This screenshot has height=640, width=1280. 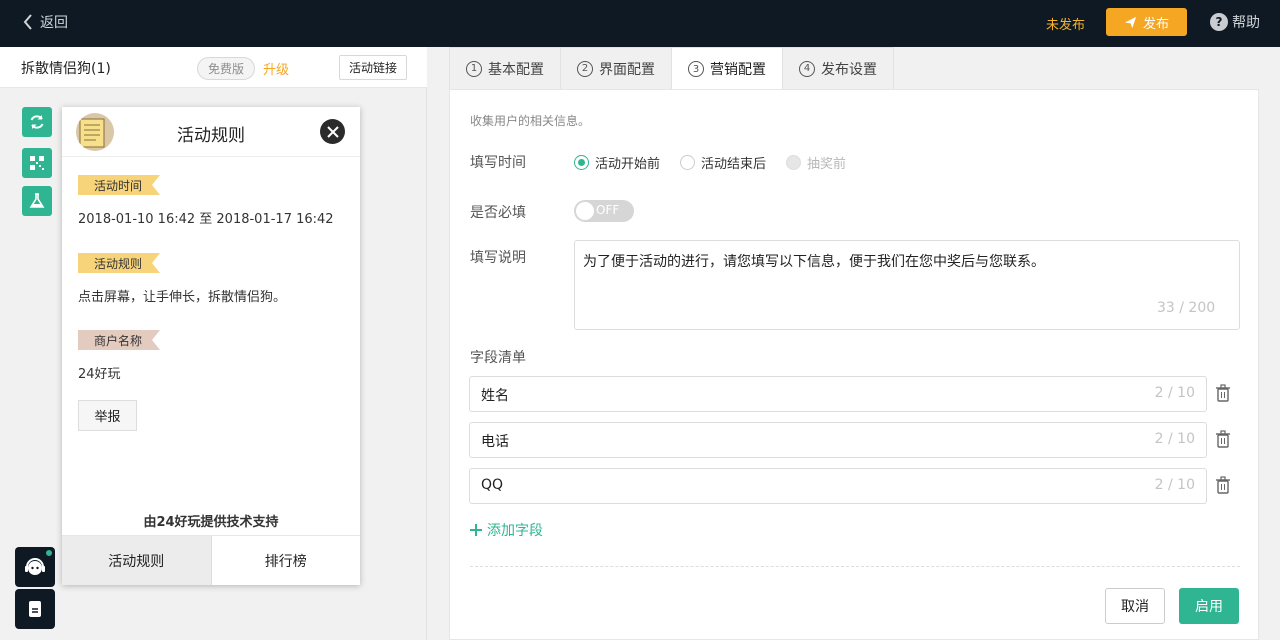 I want to click on tab-publish-settings: 4 发布设置, so click(x=838, y=68).